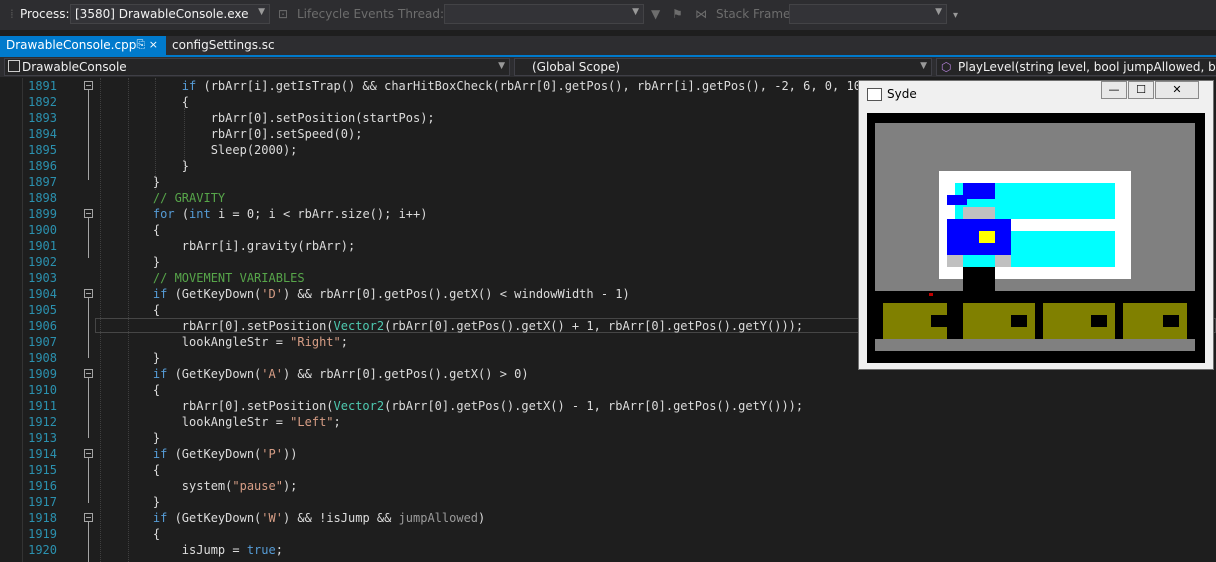 The height and width of the screenshot is (562, 1216). I want to click on player-badge, so click(987, 237).